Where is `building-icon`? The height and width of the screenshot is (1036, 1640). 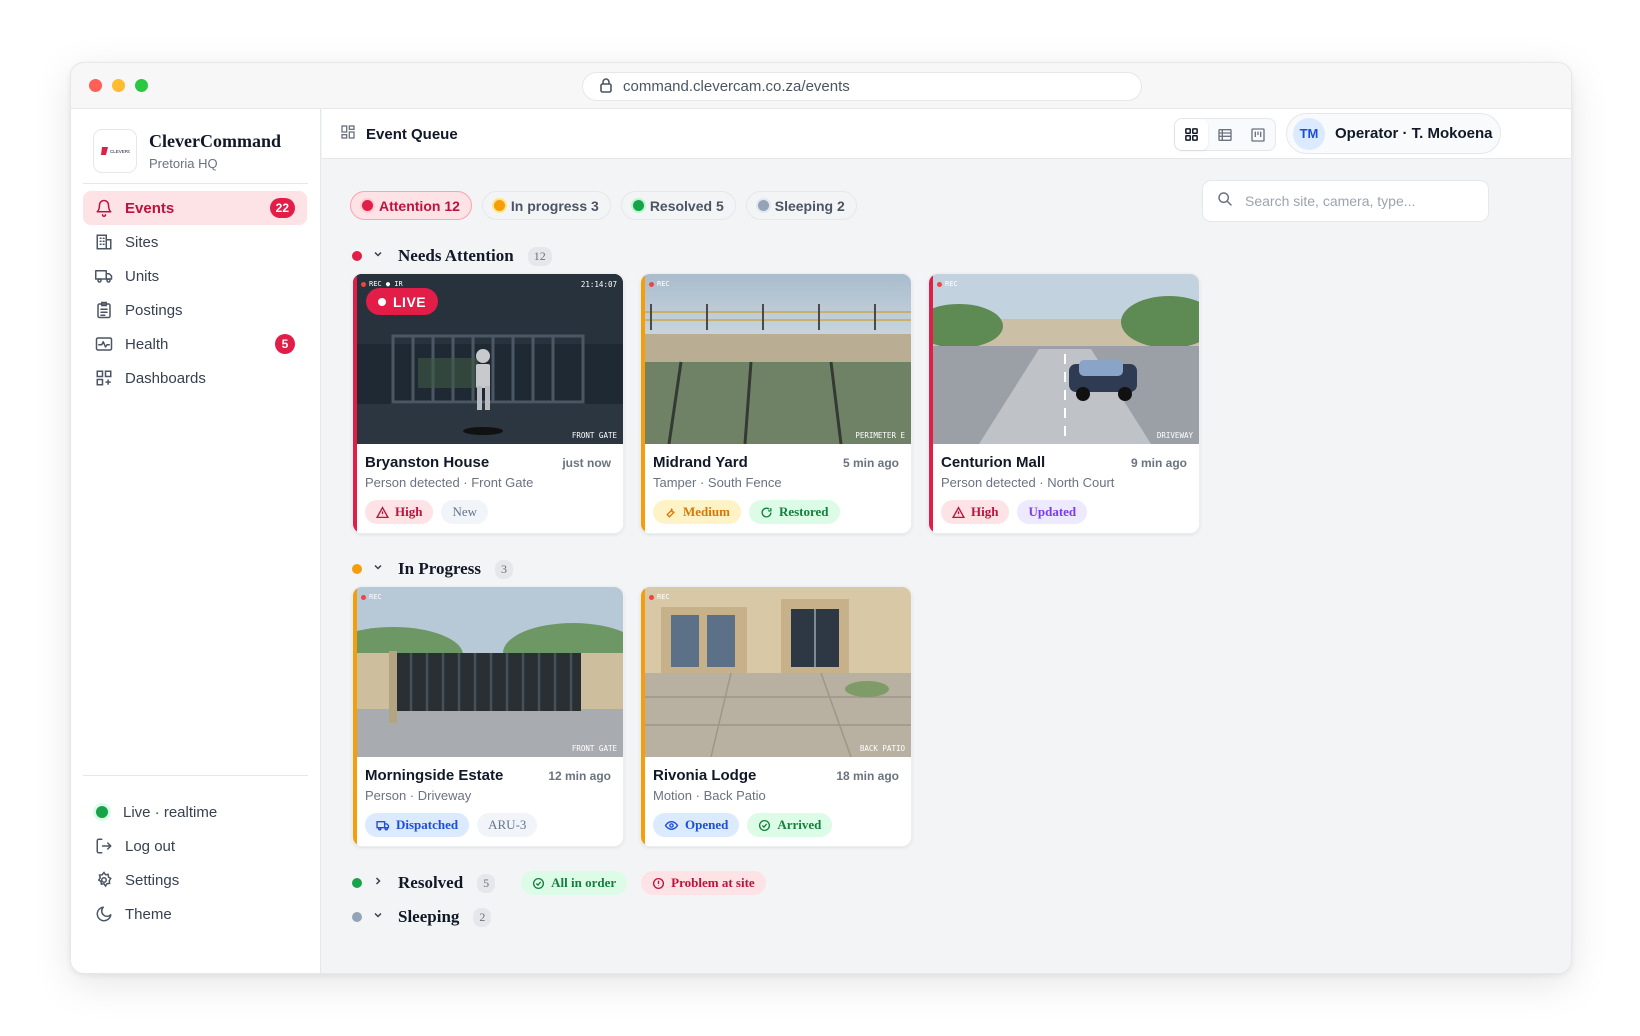
building-icon is located at coordinates (104, 242).